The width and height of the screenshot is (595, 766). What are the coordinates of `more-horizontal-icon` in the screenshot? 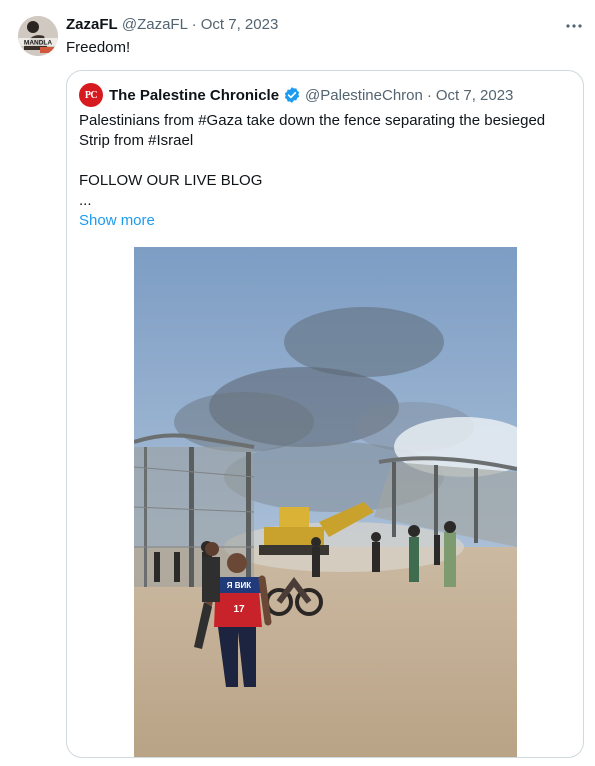 It's located at (574, 26).